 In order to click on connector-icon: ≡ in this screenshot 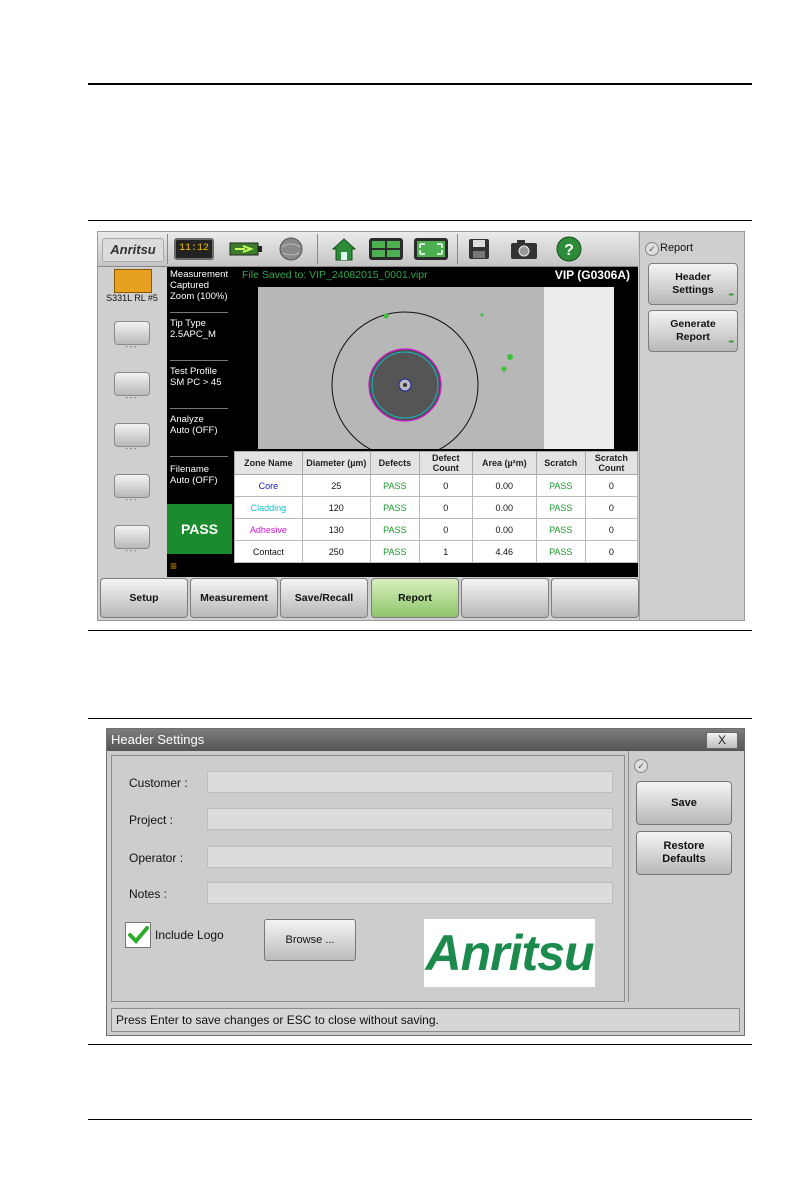, I will do `click(174, 566)`.